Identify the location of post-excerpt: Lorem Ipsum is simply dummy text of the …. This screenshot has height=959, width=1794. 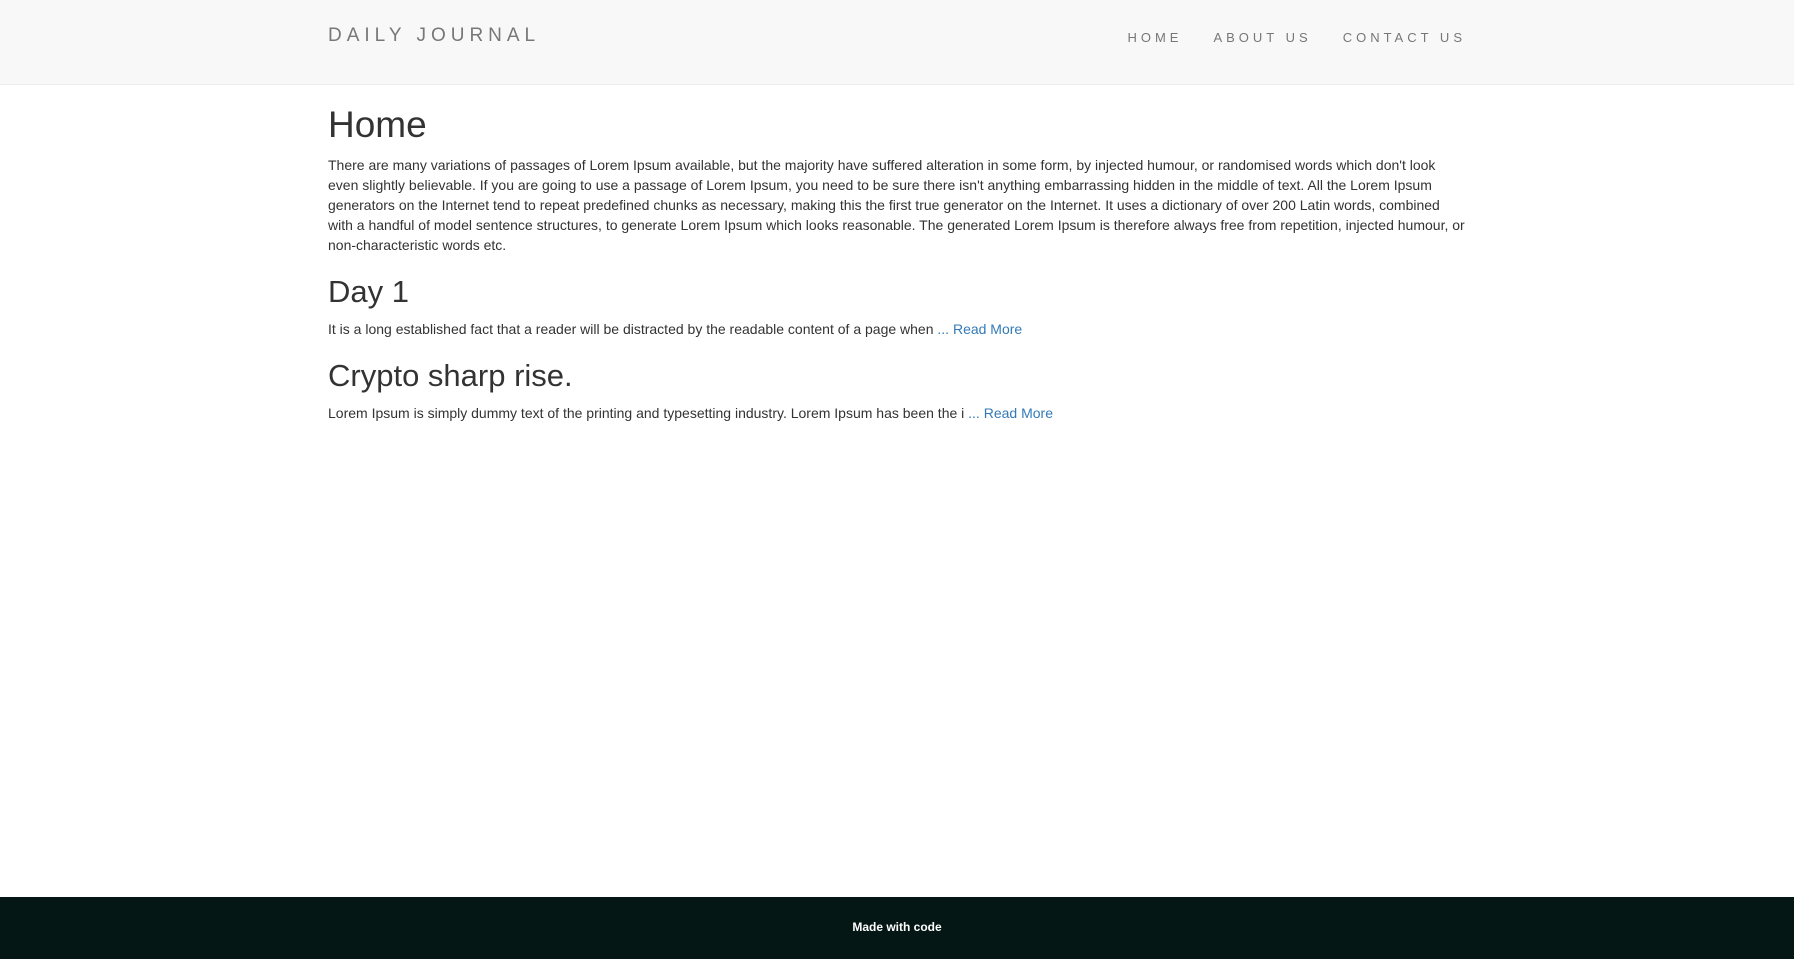
(648, 413).